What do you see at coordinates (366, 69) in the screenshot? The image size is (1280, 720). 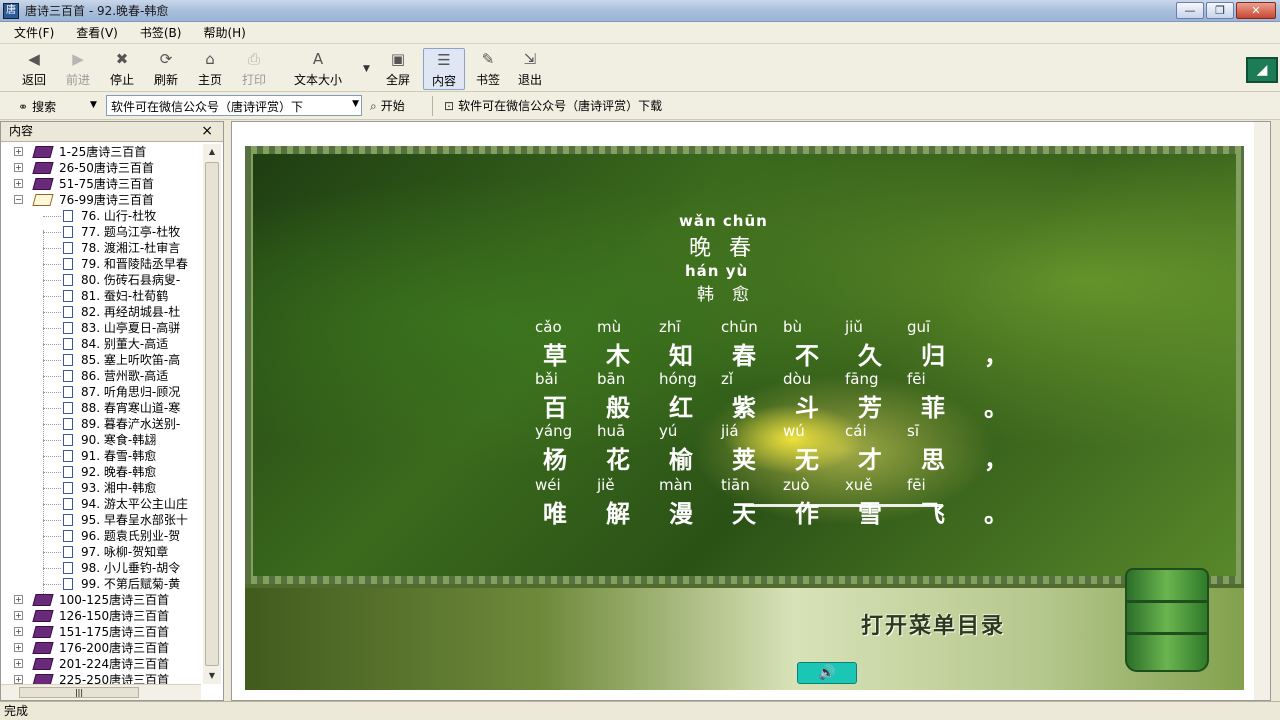 I see `text-size-dropdown-arrow: ▼` at bounding box center [366, 69].